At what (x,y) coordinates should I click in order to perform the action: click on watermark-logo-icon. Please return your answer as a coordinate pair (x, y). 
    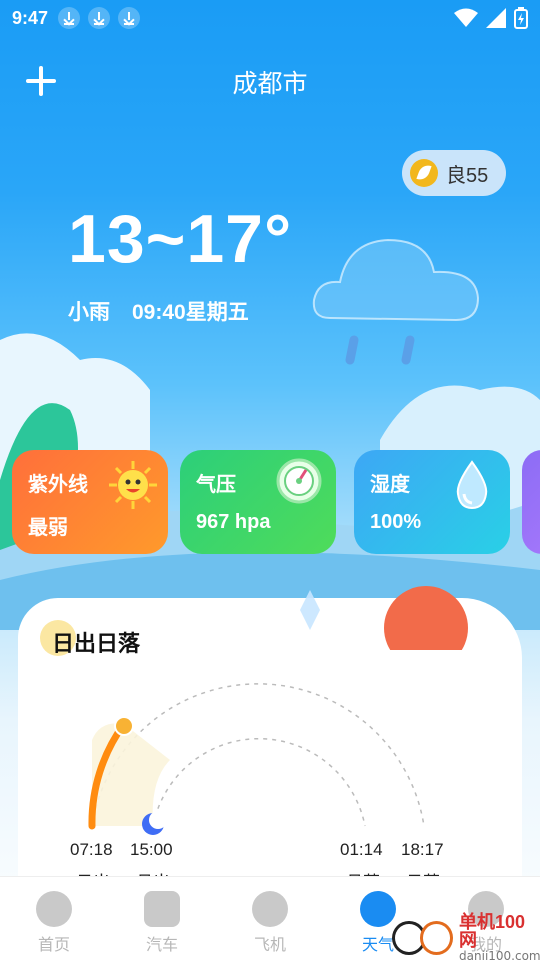
    Looking at the image, I should click on (436, 938).